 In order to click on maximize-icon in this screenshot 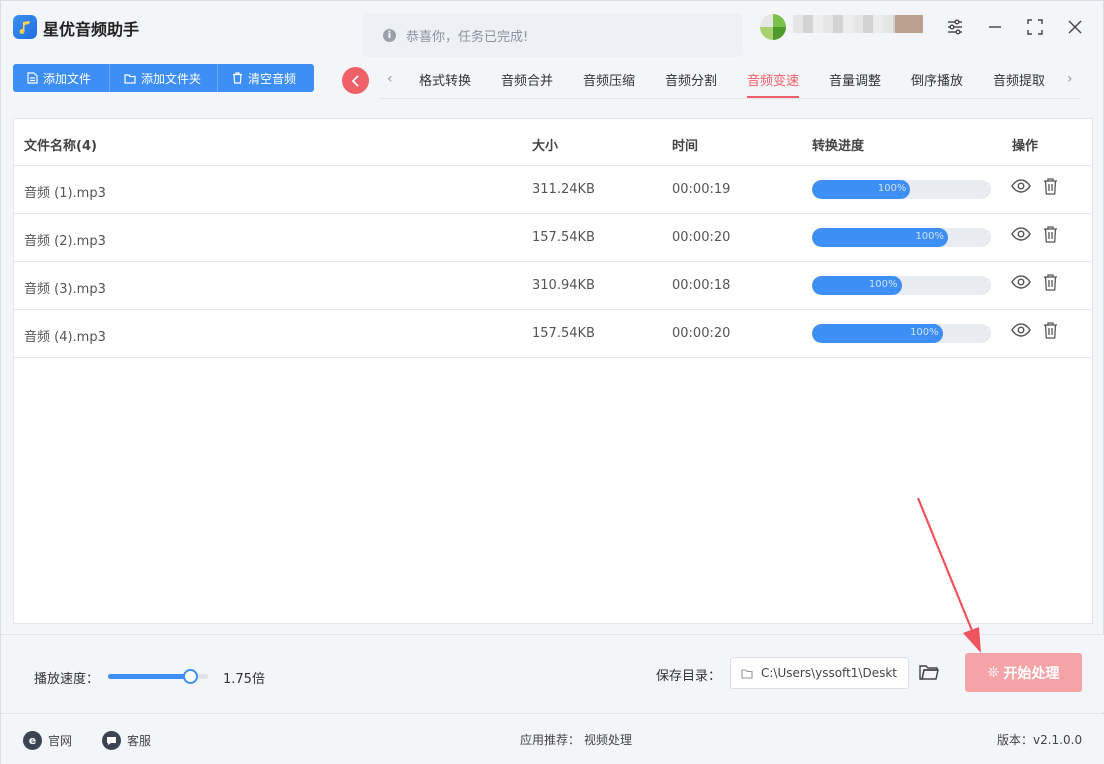, I will do `click(1035, 27)`.